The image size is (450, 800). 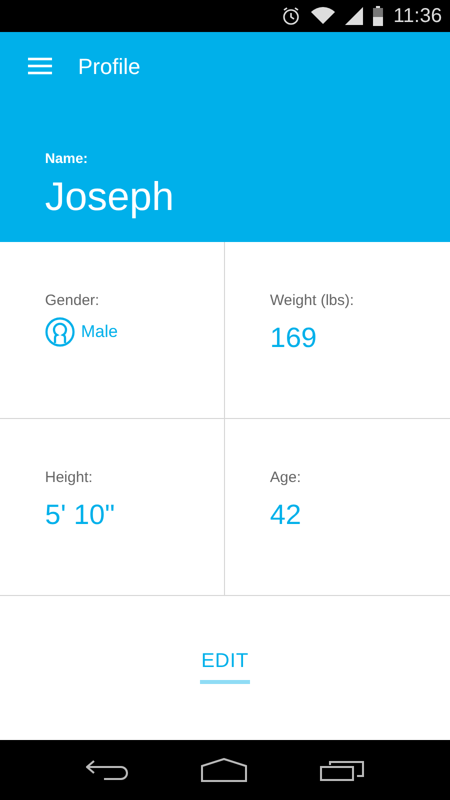 I want to click on field-label: Age:, so click(x=286, y=478).